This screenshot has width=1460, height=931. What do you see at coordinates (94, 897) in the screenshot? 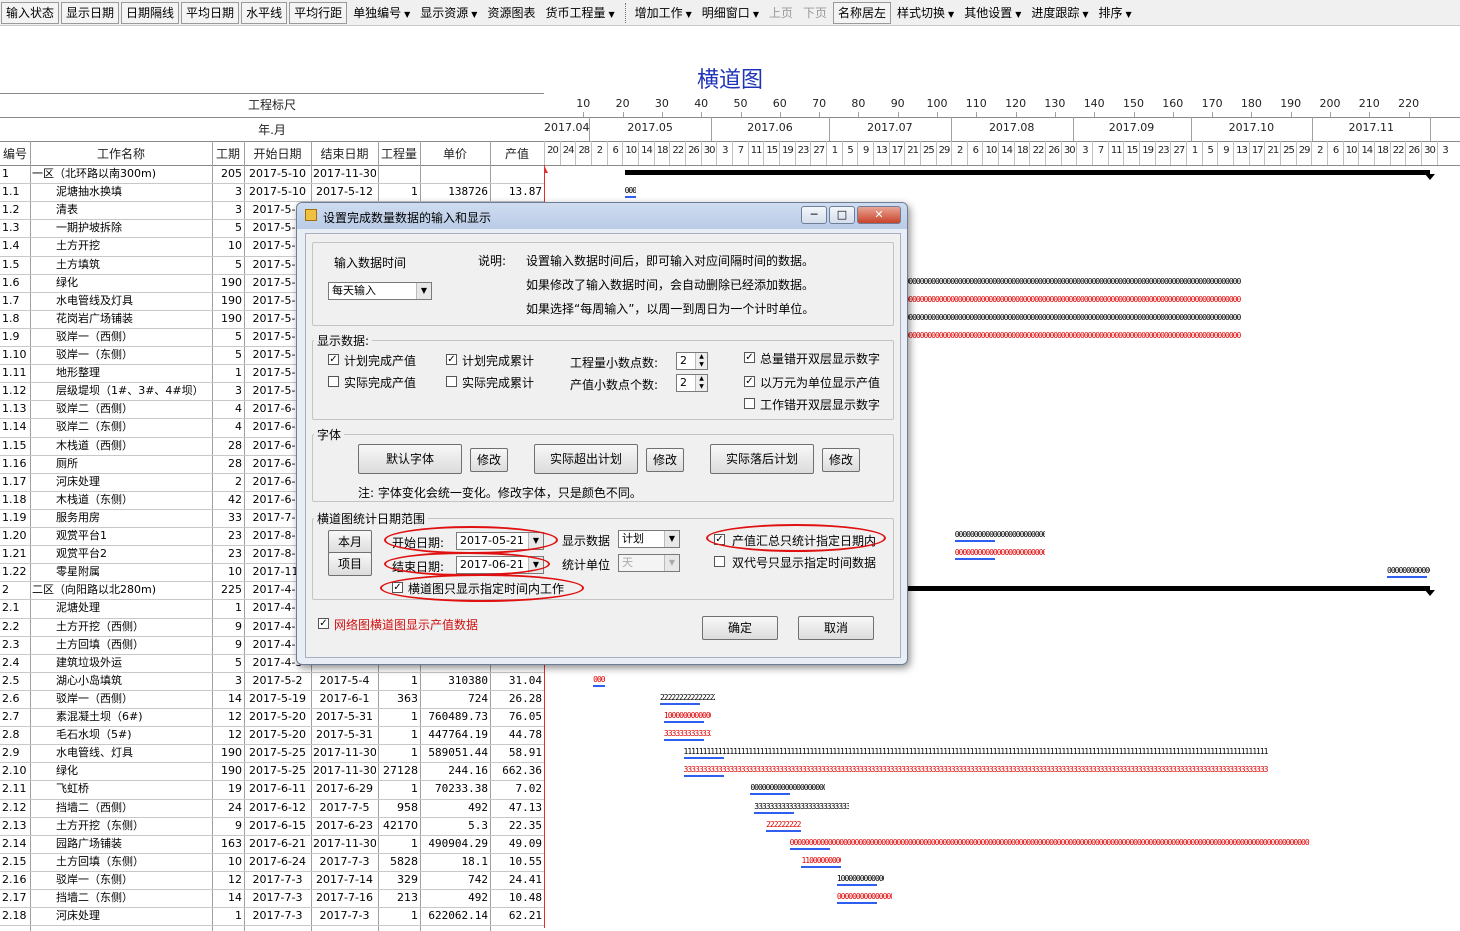
I see `cell-name: 挡墙二（东侧）` at bounding box center [94, 897].